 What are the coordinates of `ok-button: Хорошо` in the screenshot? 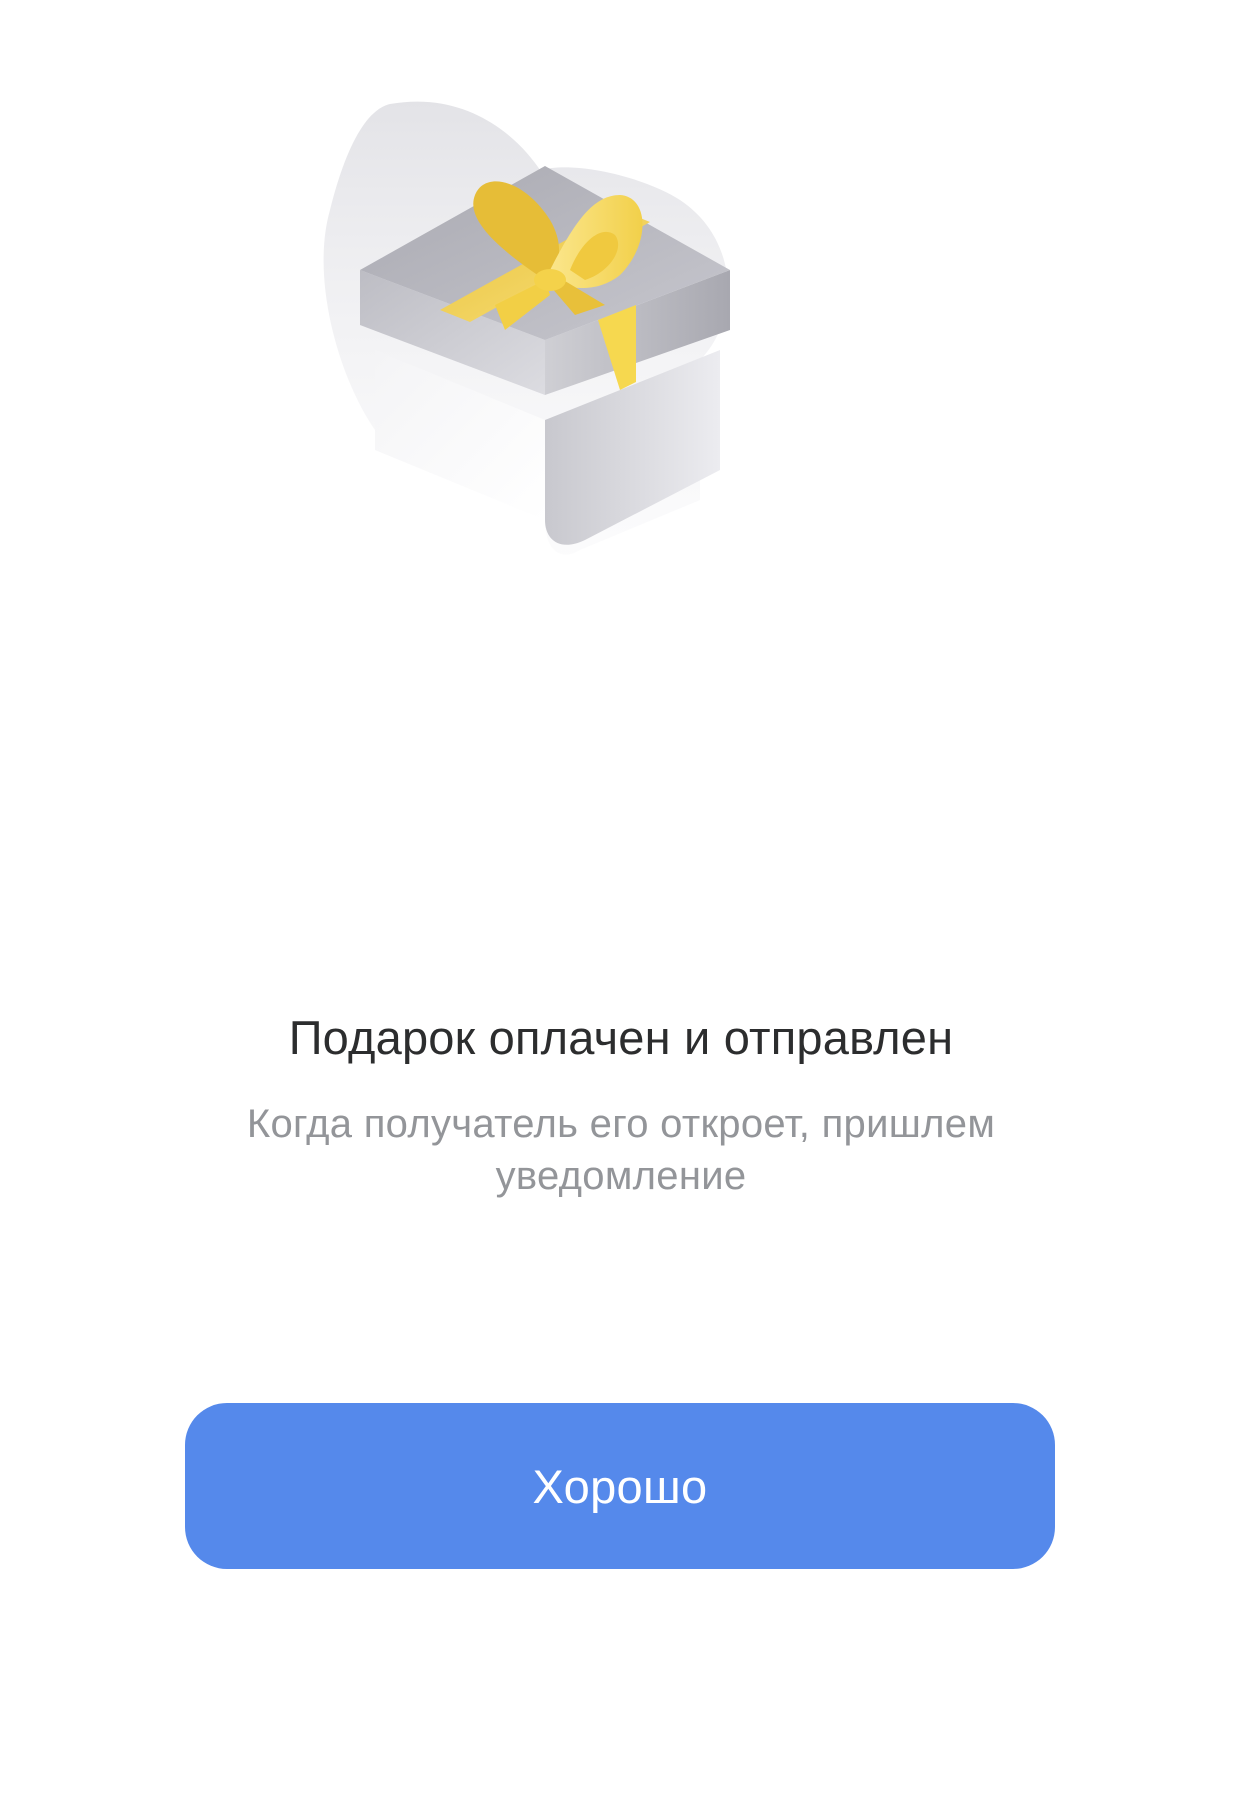 It's located at (620, 1486).